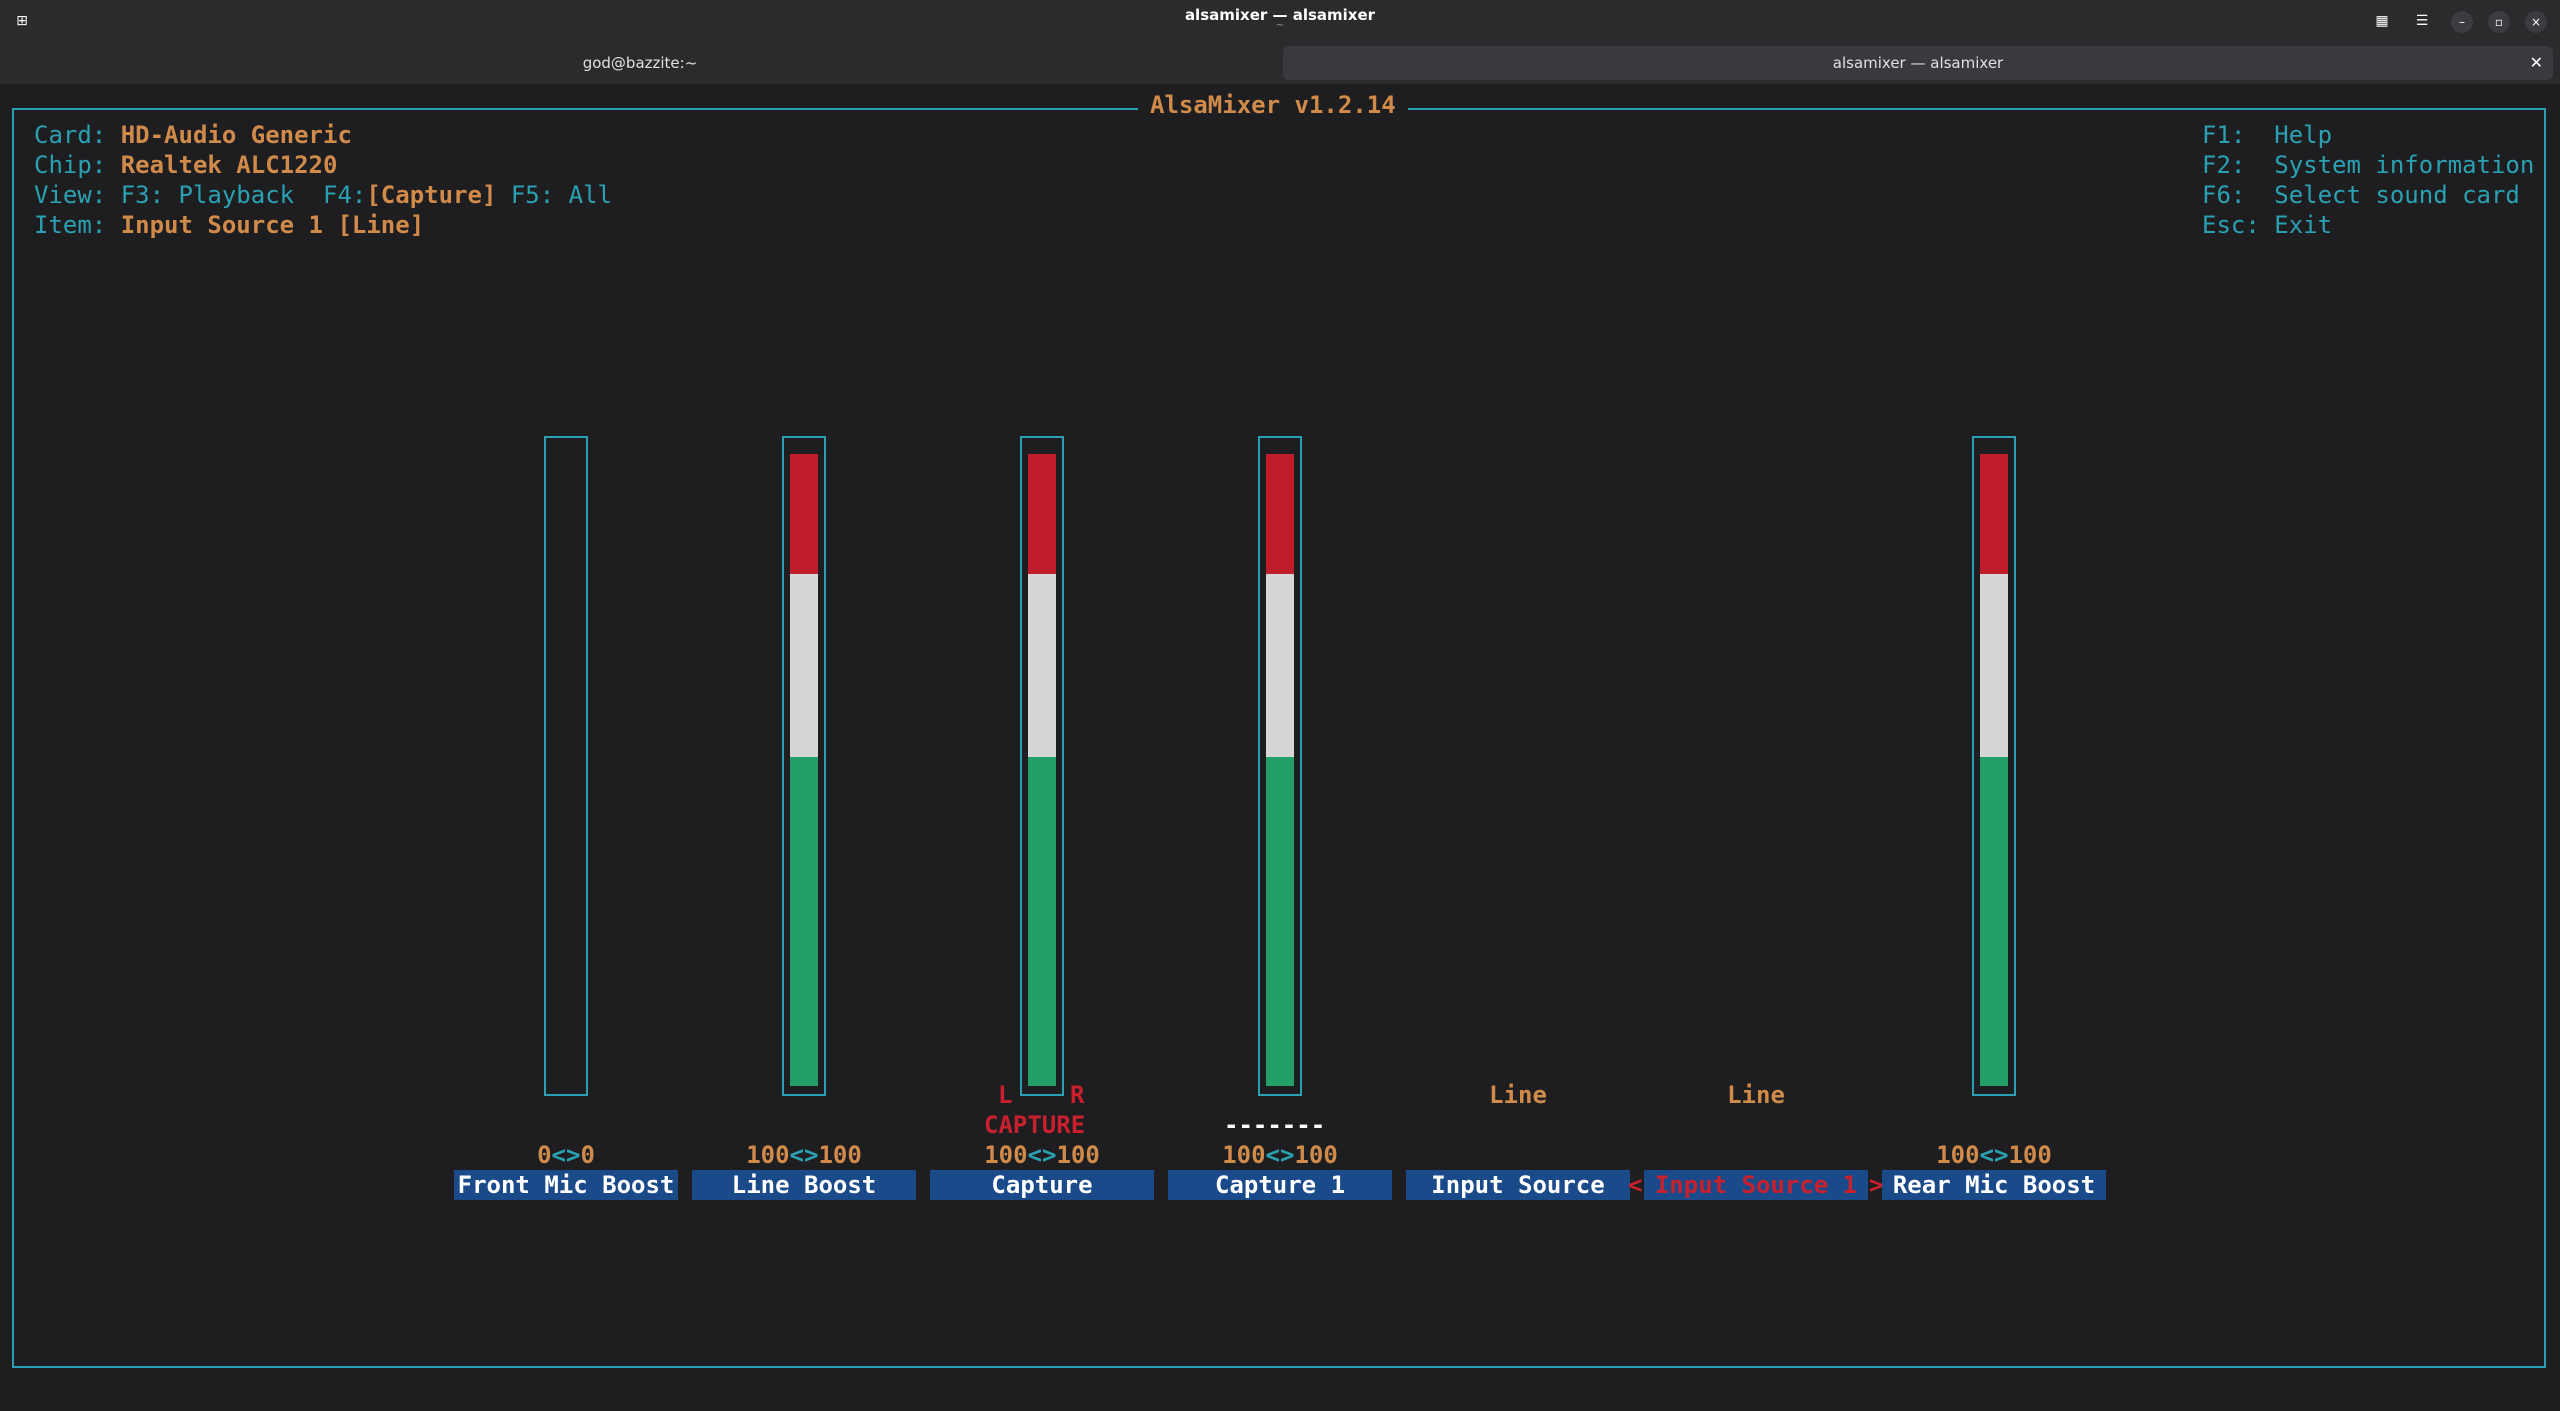 The width and height of the screenshot is (2560, 1411). Describe the element at coordinates (229, 165) in the screenshot. I see `chip-value: Realtek ALC1220` at that location.